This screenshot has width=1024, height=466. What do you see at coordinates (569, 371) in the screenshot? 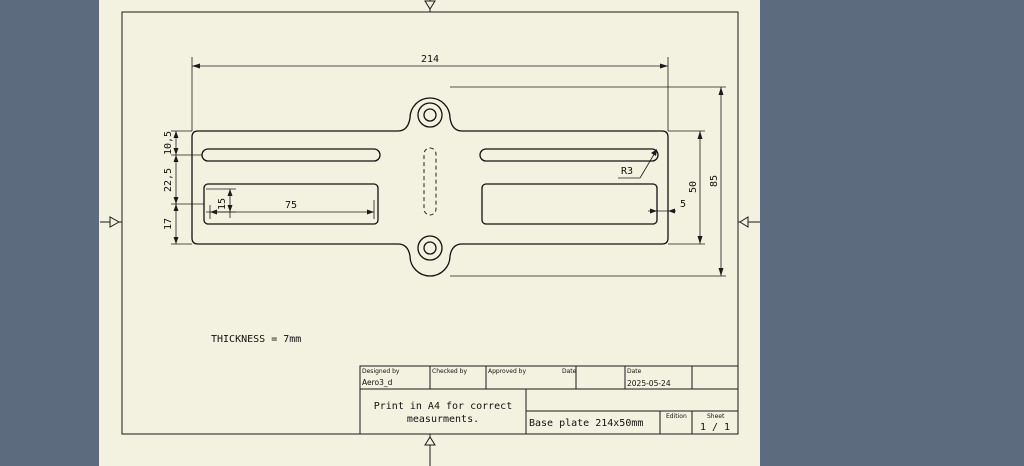
I see `approval-date-label: Date` at bounding box center [569, 371].